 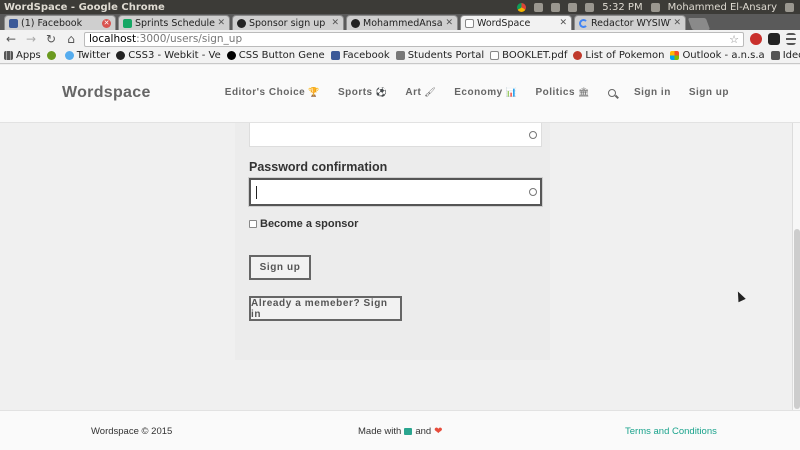 What do you see at coordinates (539, 7) in the screenshot?
I see `mail-icon` at bounding box center [539, 7].